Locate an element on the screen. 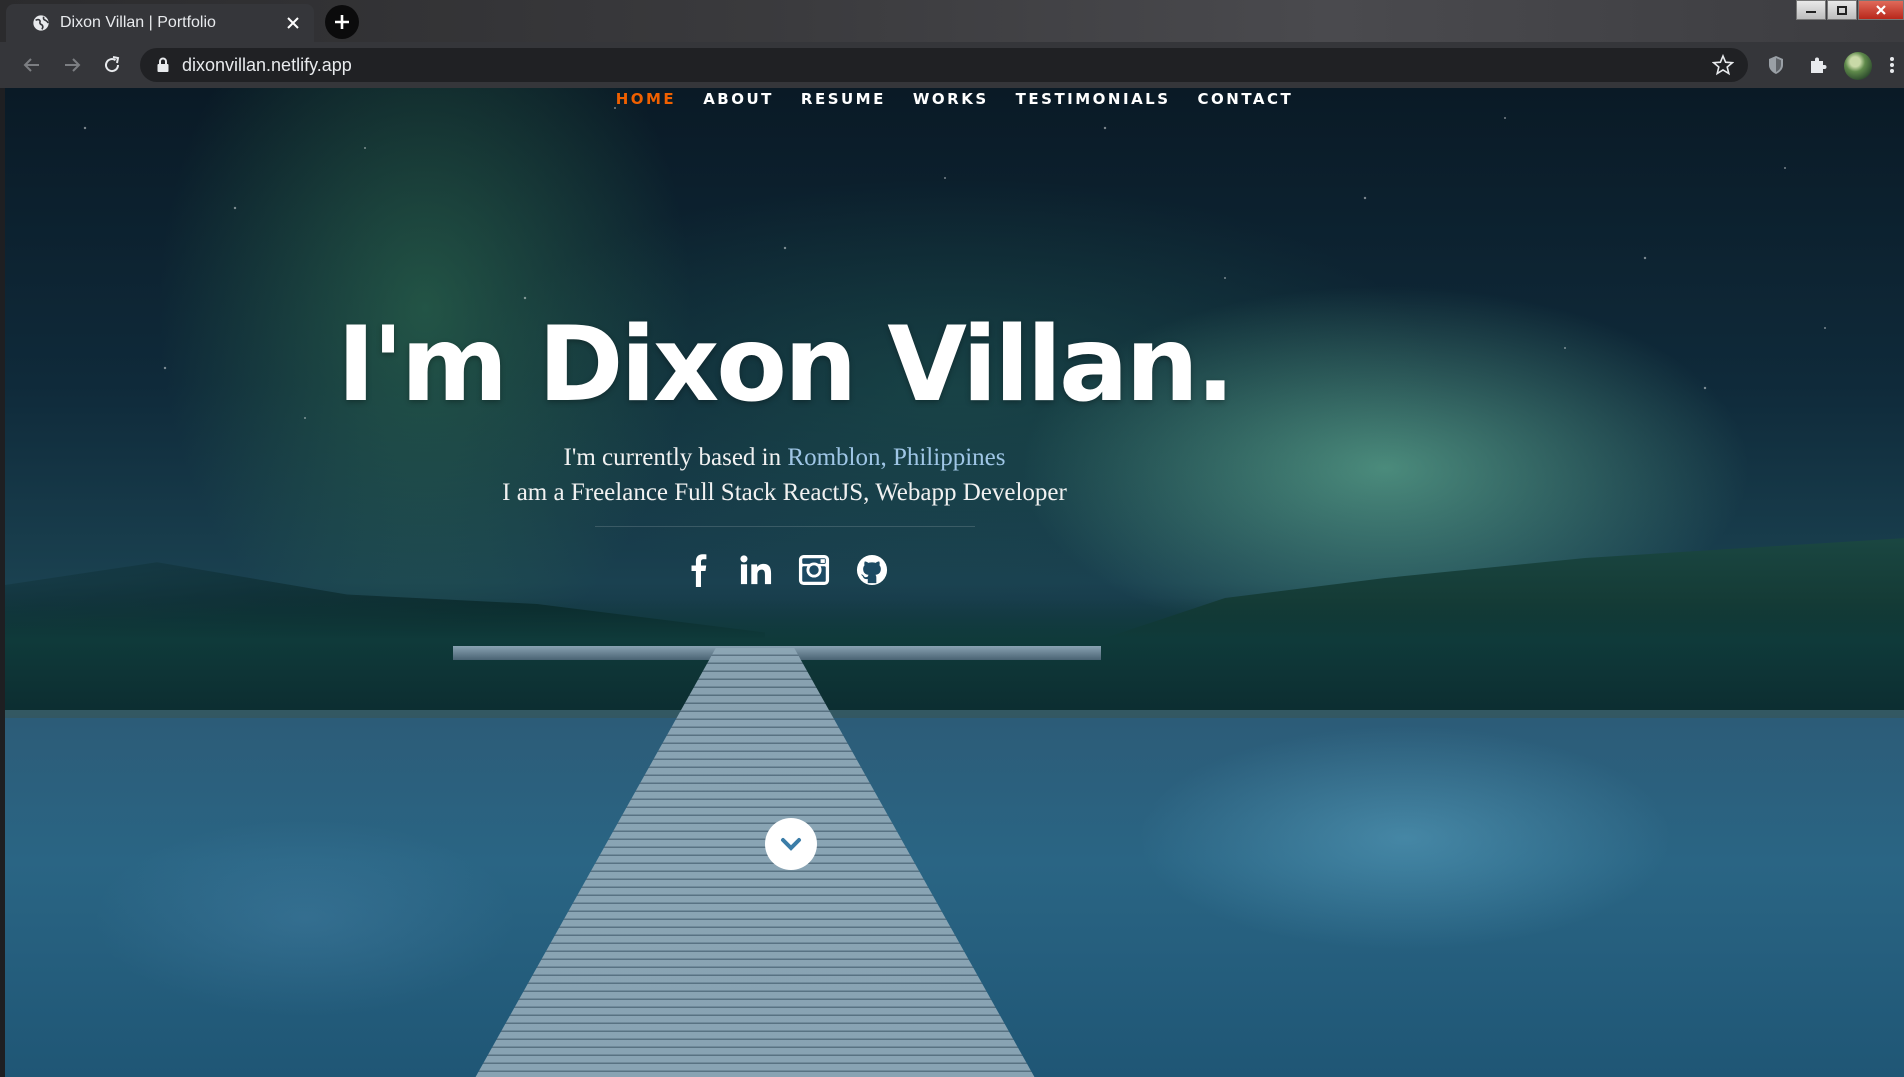 The image size is (1904, 1077). nav-about: ABOUT is located at coordinates (738, 100).